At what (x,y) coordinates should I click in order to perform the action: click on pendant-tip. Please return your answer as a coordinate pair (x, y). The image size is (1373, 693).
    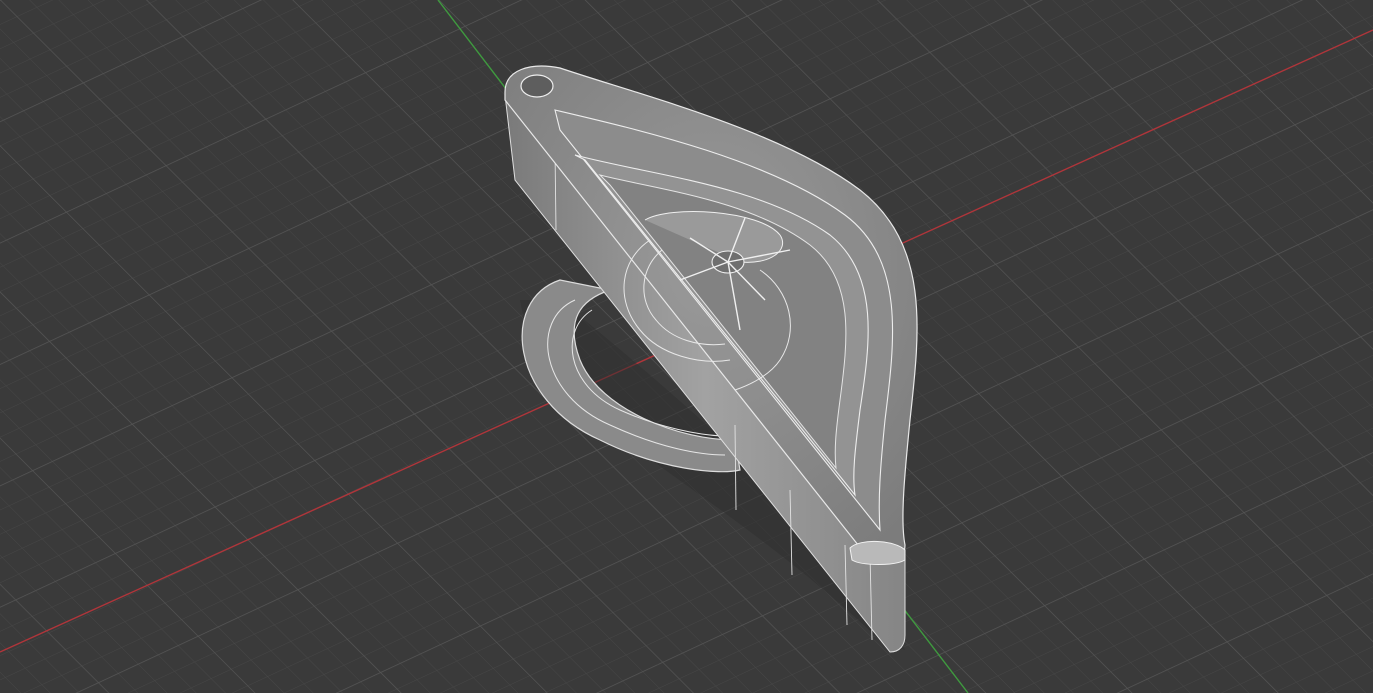
    Looking at the image, I should click on (877, 553).